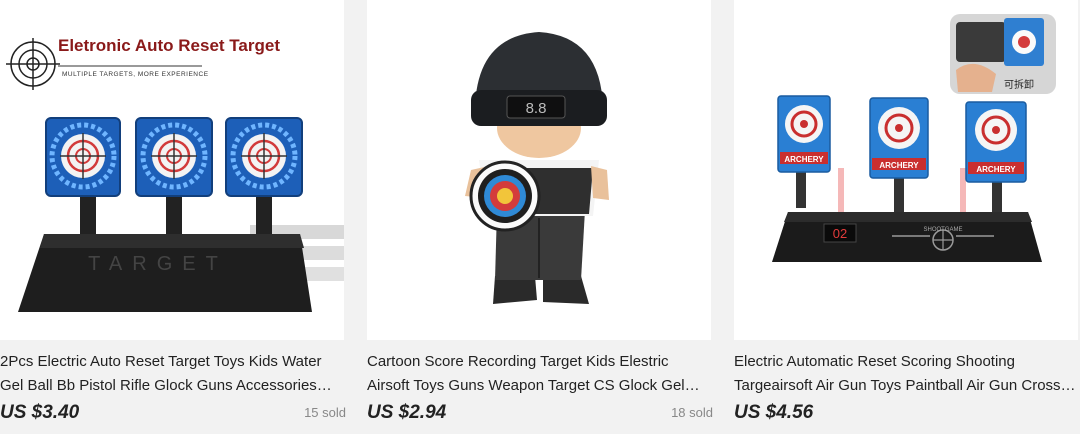 The width and height of the screenshot is (1080, 434). I want to click on target-panel-middle, so click(174, 179).